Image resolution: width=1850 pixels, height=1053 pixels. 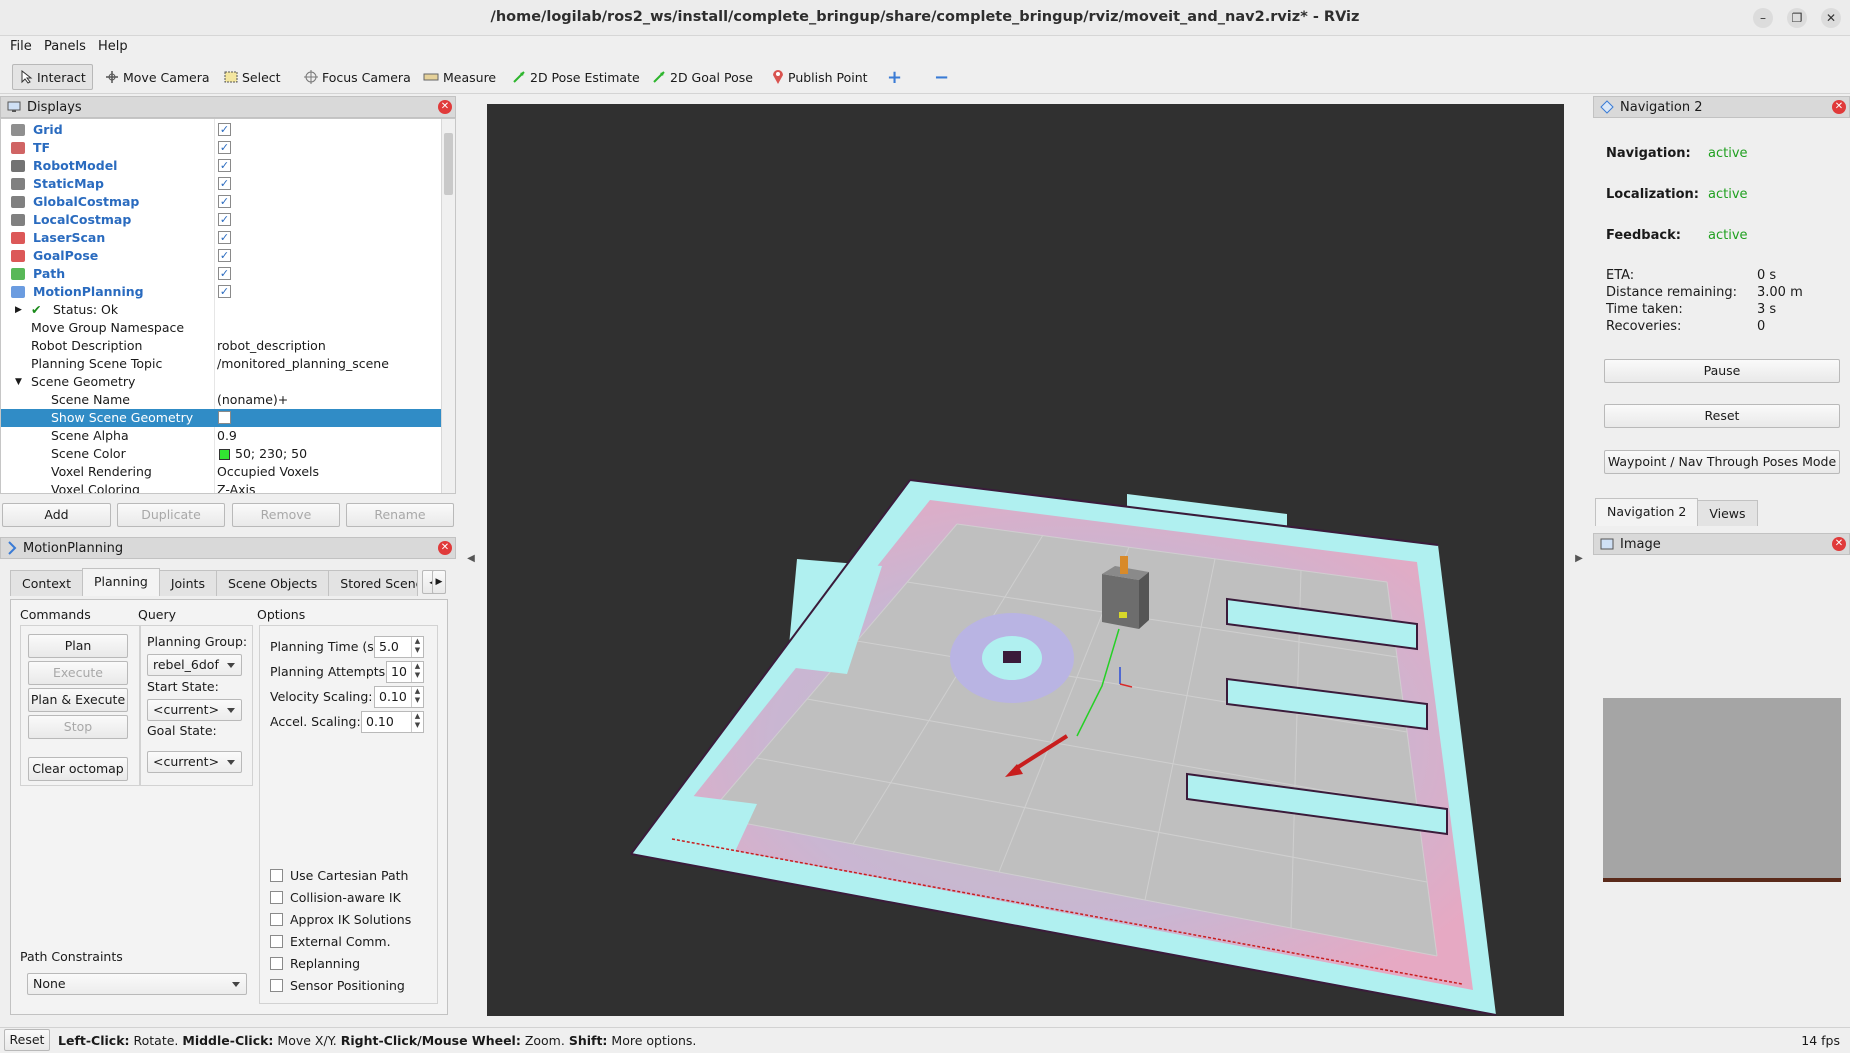 What do you see at coordinates (399, 647) in the screenshot?
I see `planning-time-input: 5.0 ▲ ▼` at bounding box center [399, 647].